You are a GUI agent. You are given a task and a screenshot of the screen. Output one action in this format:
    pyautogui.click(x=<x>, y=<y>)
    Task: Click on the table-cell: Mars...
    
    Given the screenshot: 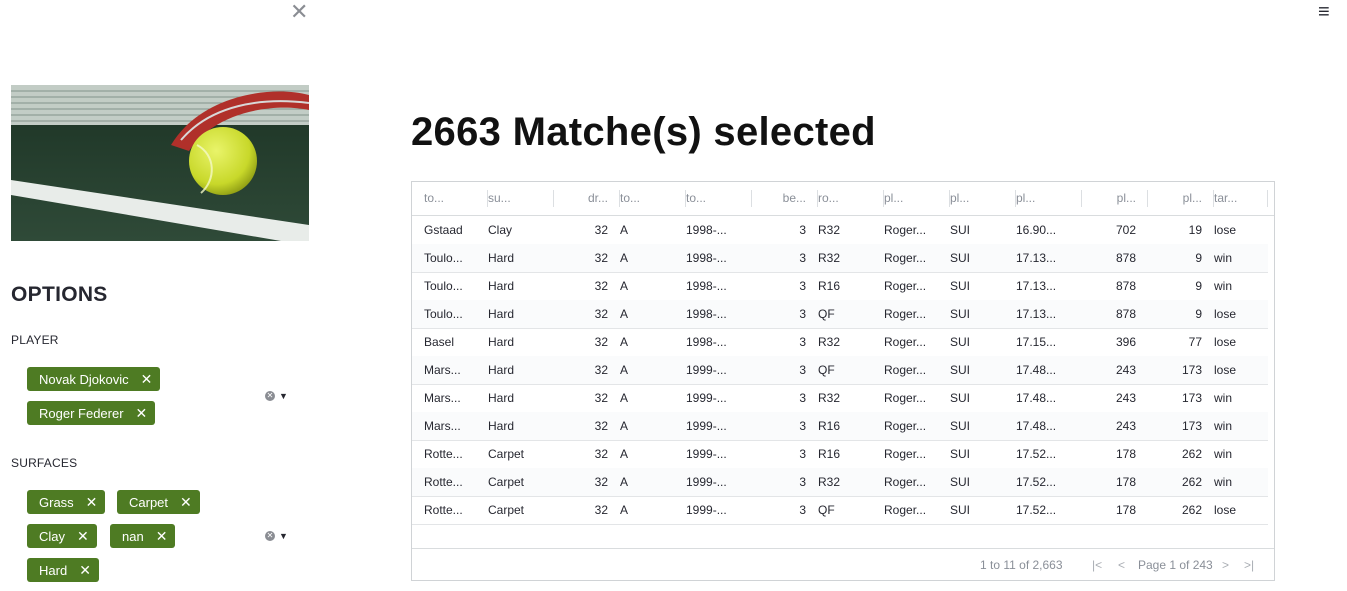 What is the action you would take?
    pyautogui.click(x=442, y=426)
    